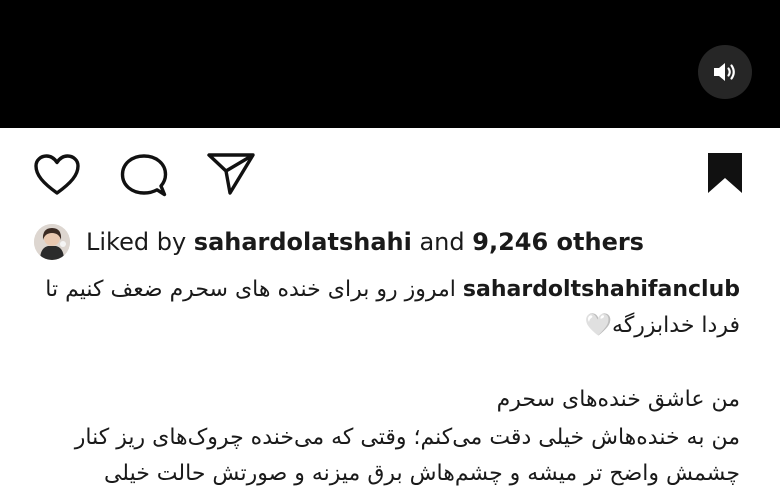  Describe the element at coordinates (725, 173) in the screenshot. I see `bookmark-icon` at that location.